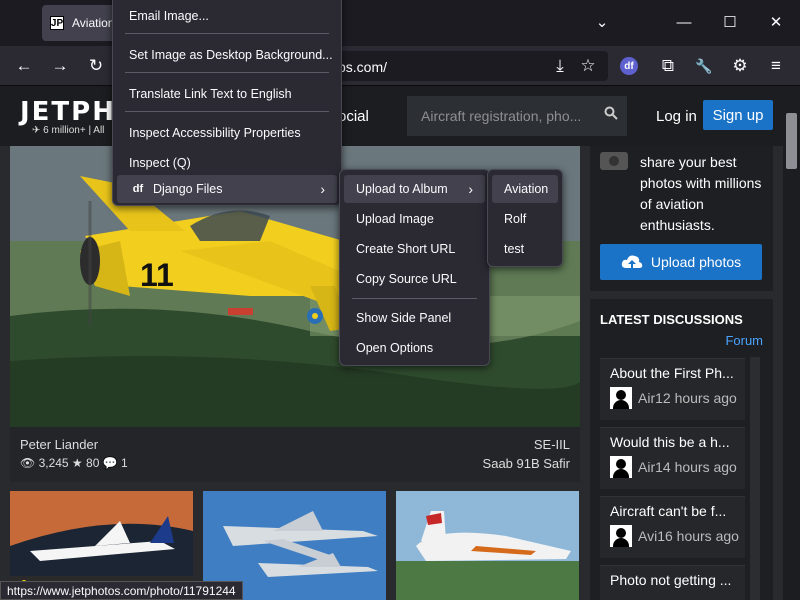 Image resolution: width=800 pixels, height=600 pixels. Describe the element at coordinates (138, 189) in the screenshot. I see `django-files-icon: df` at that location.